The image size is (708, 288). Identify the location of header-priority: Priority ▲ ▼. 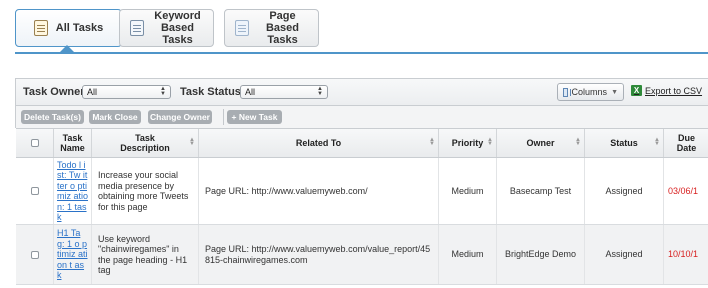
(468, 143).